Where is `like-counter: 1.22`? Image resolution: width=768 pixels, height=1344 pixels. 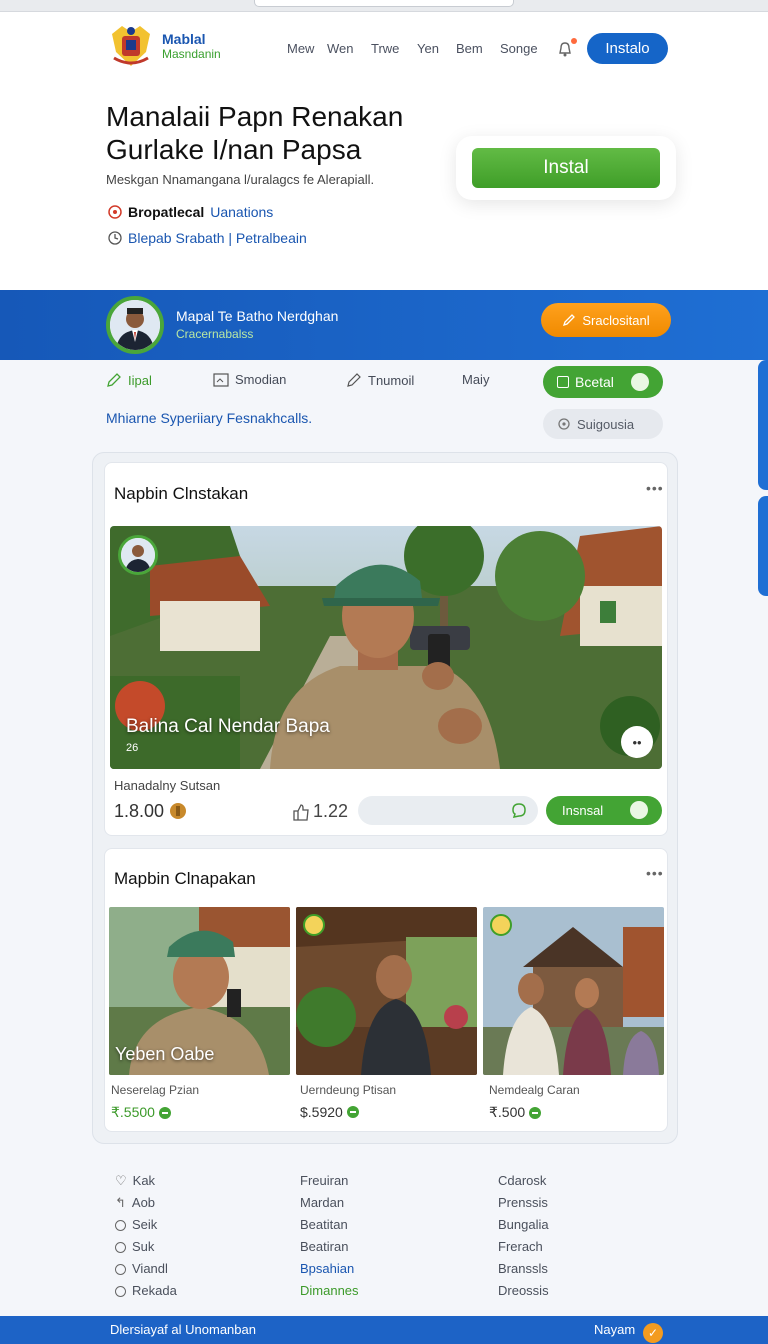 like-counter: 1.22 is located at coordinates (320, 811).